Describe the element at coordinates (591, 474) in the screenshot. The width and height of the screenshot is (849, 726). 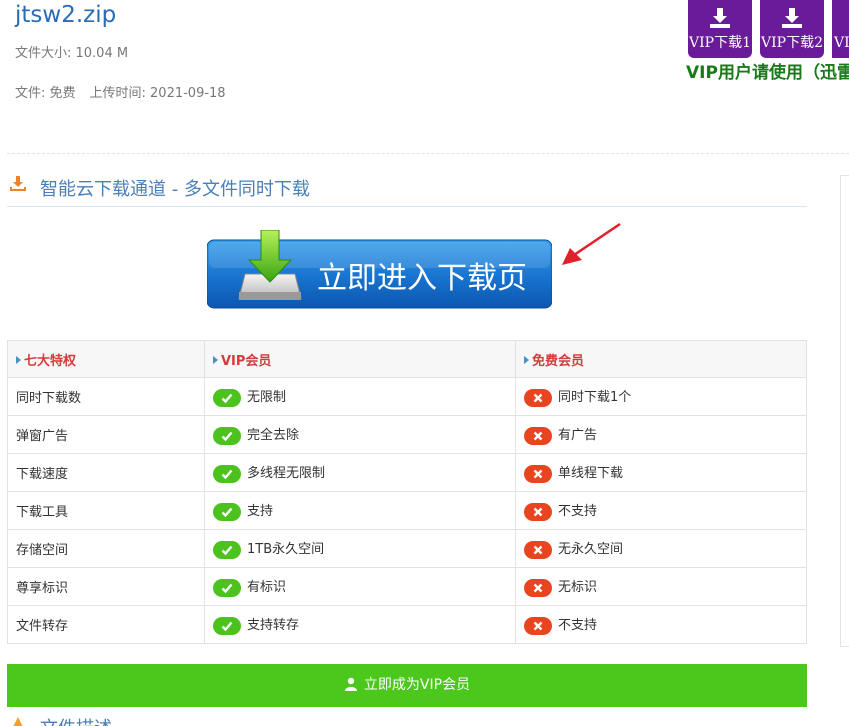
I see `free-value: 单线程下载` at that location.